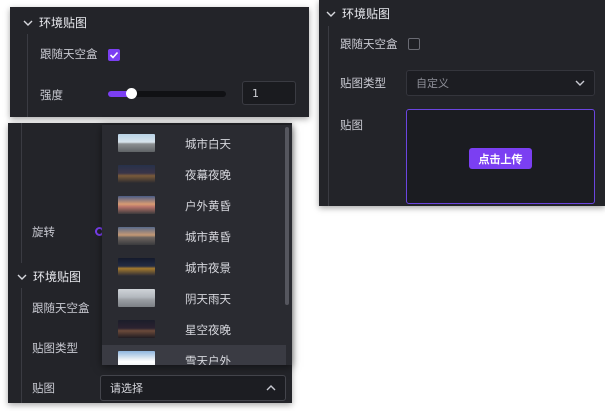 The image size is (605, 411). Describe the element at coordinates (500, 83) in the screenshot. I see `map-type-select: 自定义` at that location.